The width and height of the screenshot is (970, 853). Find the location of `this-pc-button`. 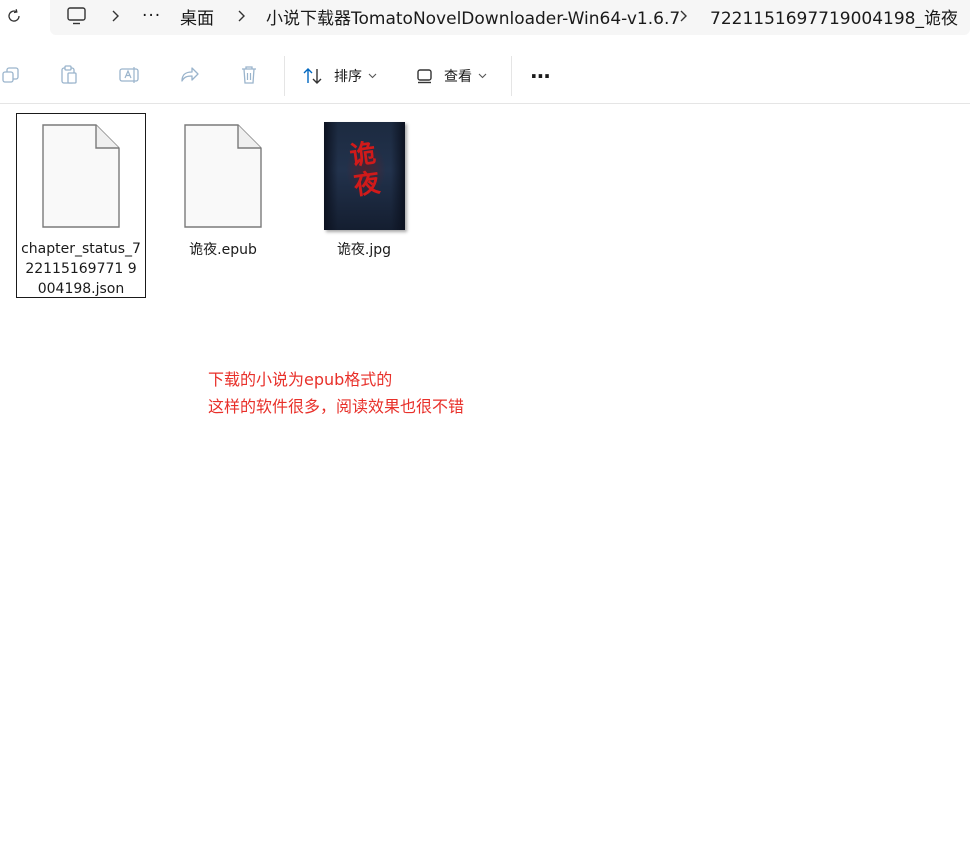

this-pc-button is located at coordinates (77, 16).